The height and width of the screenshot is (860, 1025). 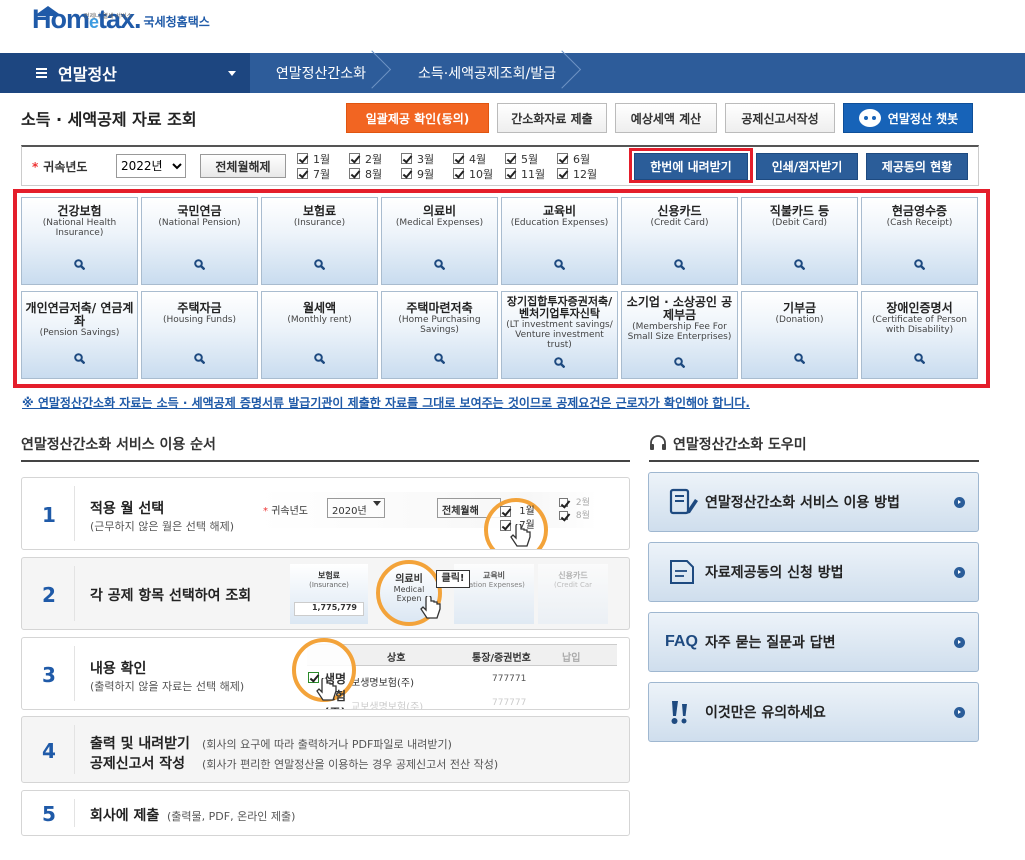 What do you see at coordinates (324, 673) in the screenshot?
I see `highlight-ring: 생명보험(주)` at bounding box center [324, 673].